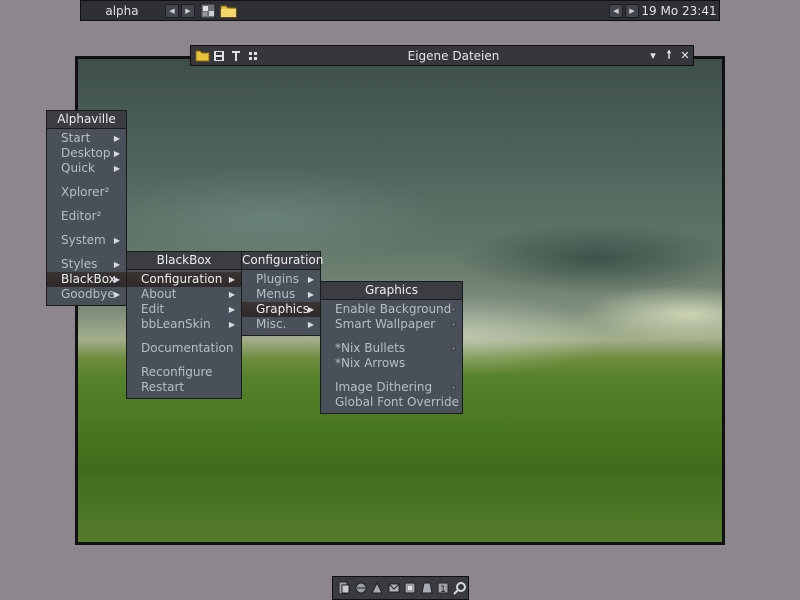  What do you see at coordinates (453, 55) in the screenshot?
I see `window-title: Eigene Dateien` at bounding box center [453, 55].